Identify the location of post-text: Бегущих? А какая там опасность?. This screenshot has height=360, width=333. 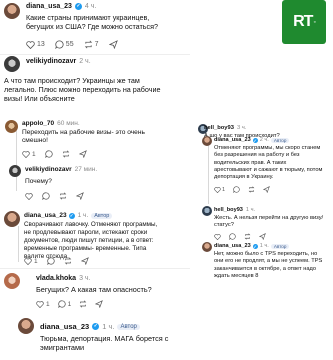
(94, 289).